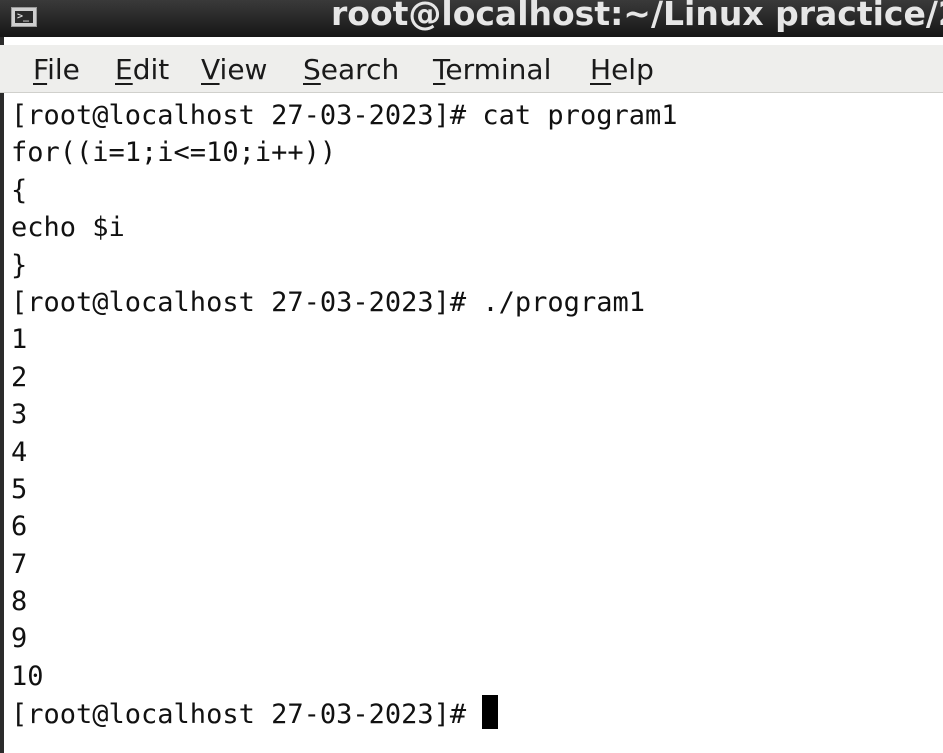 Image resolution: width=943 pixels, height=753 pixels. I want to click on window-title: root@localhost:~/Linux practice/27-0, so click(637, 16).